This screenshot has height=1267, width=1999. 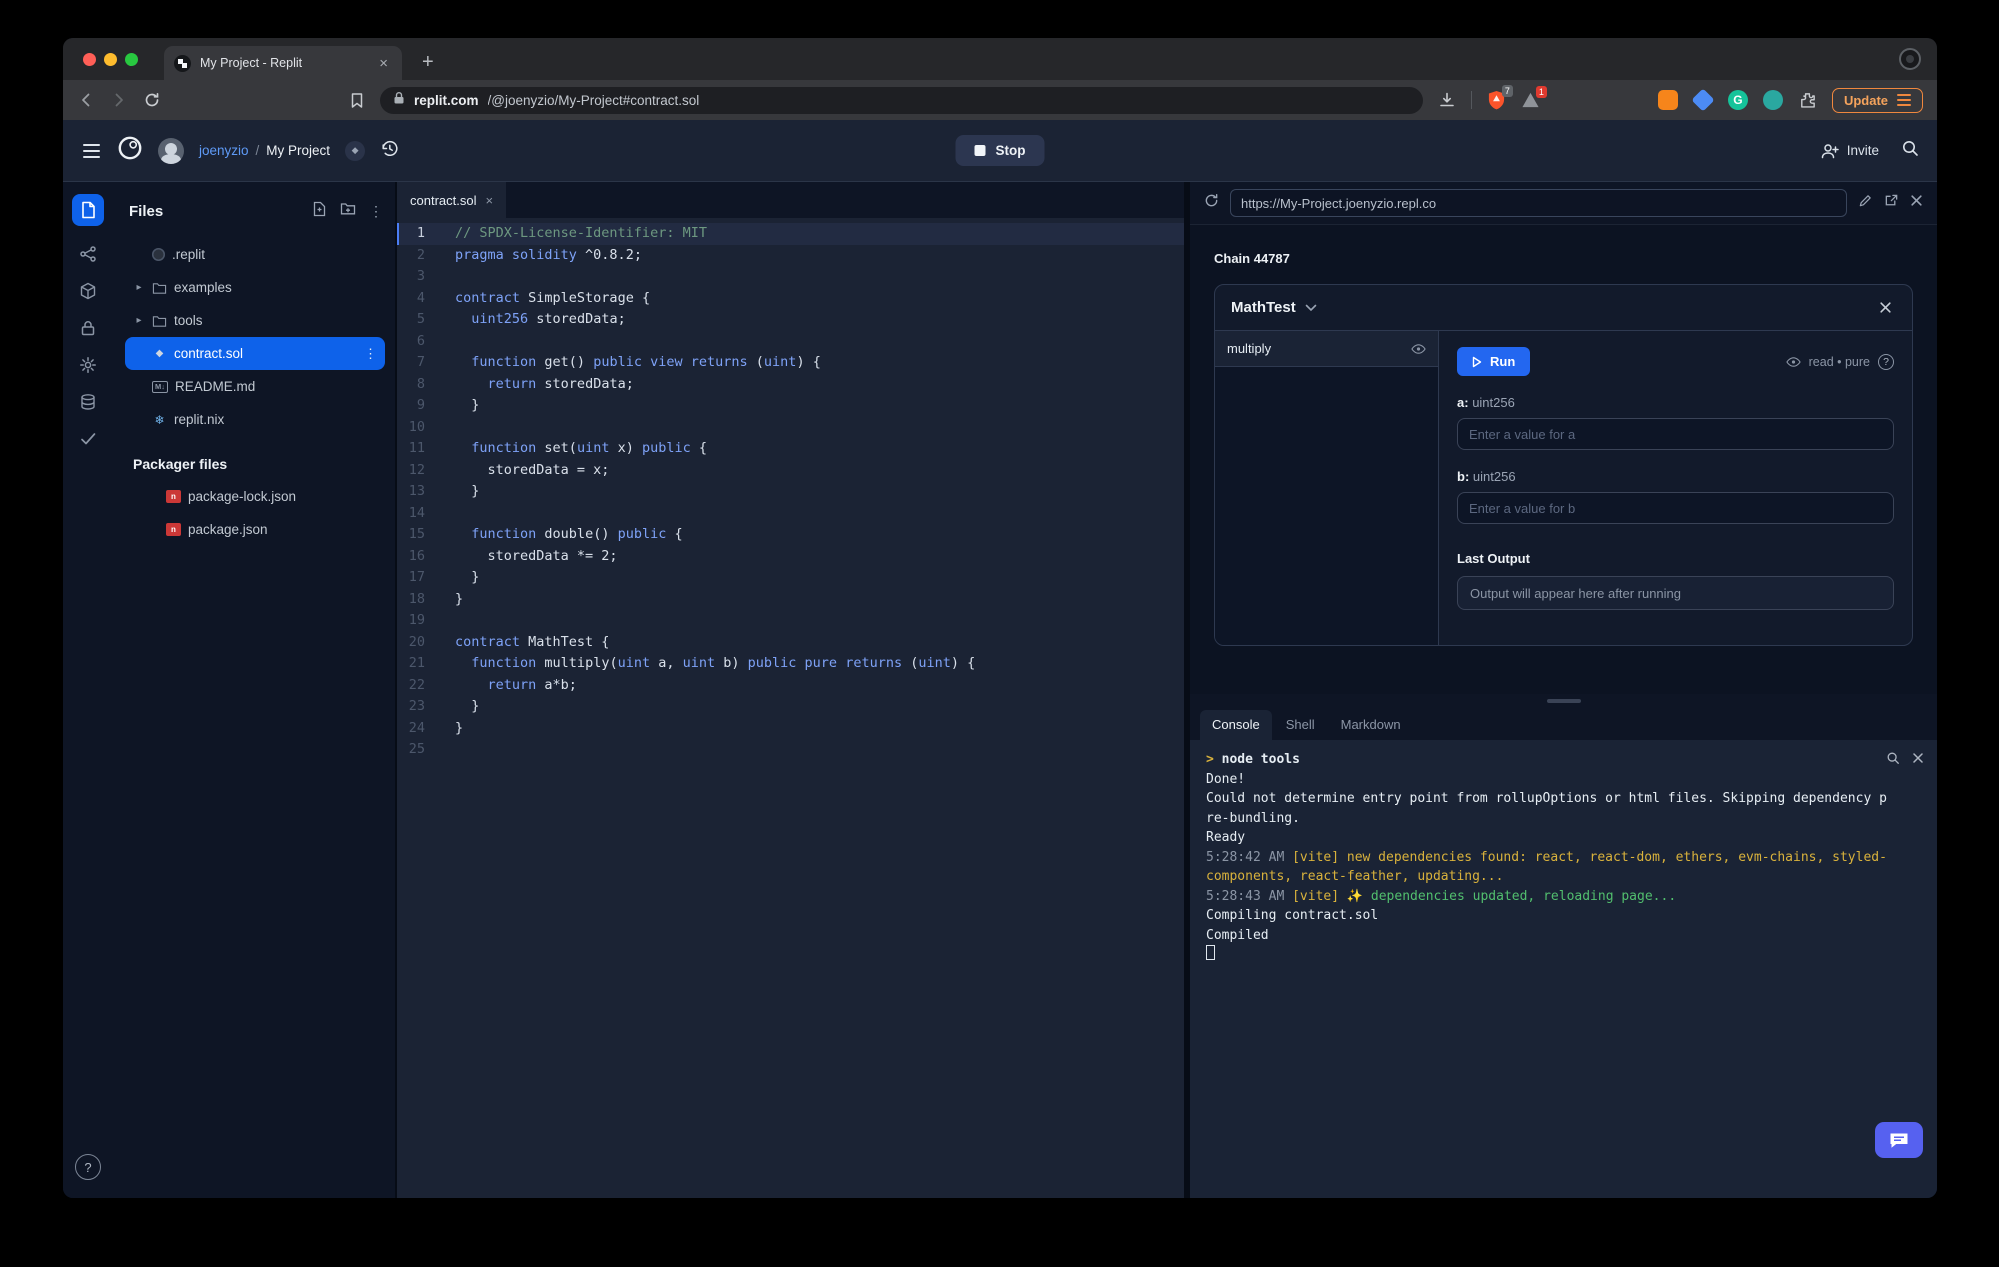 I want to click on metamask-extension-icon, so click(x=1667, y=100).